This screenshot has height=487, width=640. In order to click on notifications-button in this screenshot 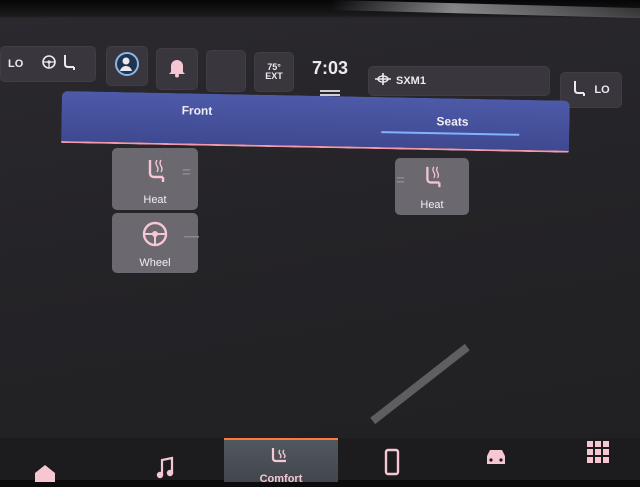, I will do `click(177, 69)`.